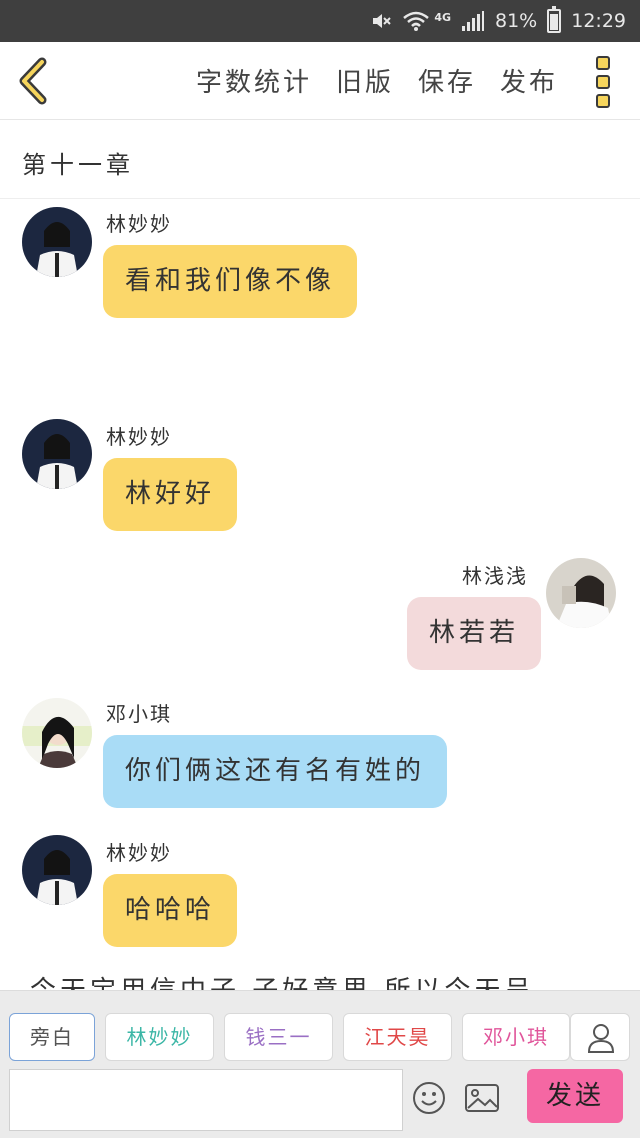  I want to click on status-icons: 4G 81% 12:29, so click(498, 21).